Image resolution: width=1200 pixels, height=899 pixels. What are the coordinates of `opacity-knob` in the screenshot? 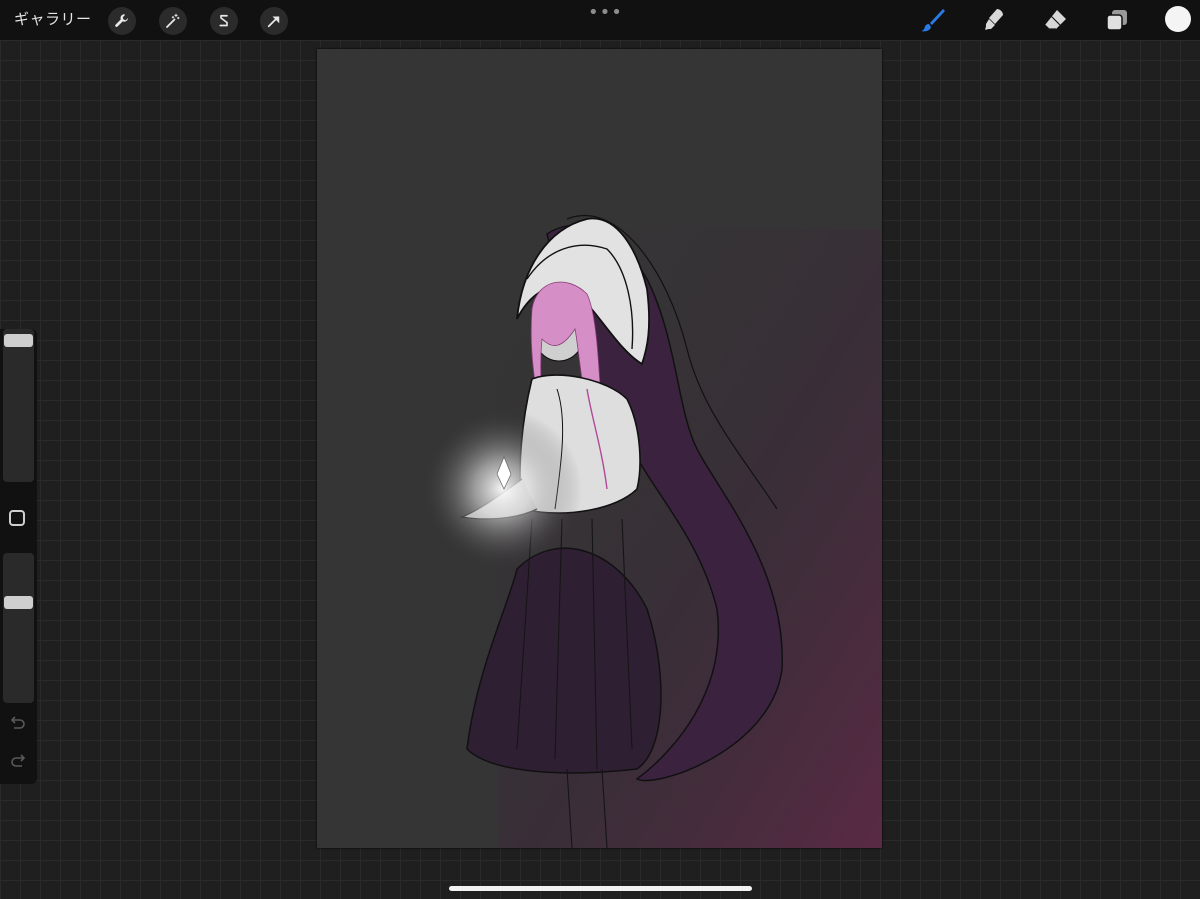 It's located at (18, 602).